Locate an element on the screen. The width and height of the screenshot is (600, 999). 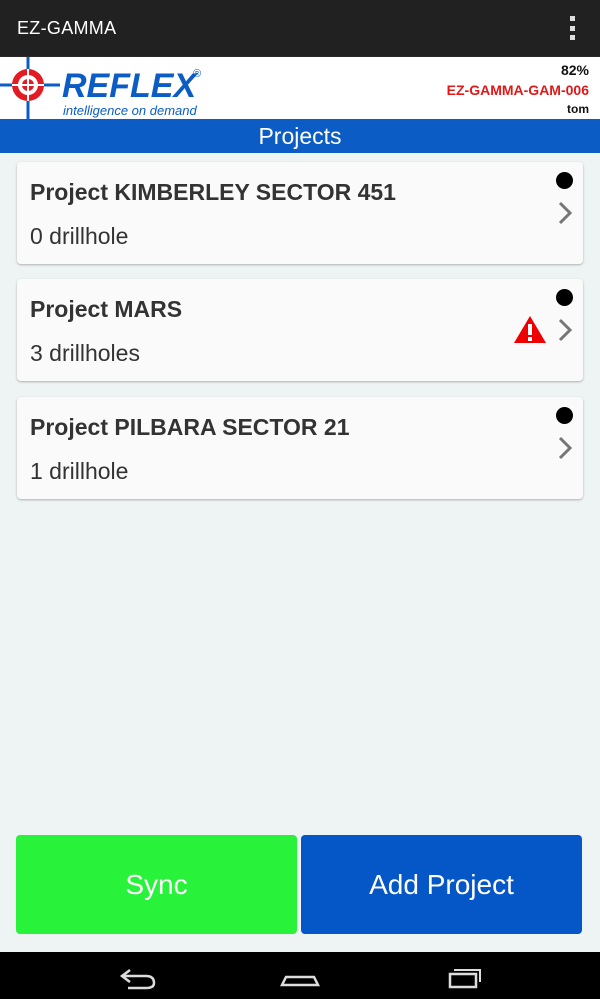
project-drillhole-count: 1 drillhole is located at coordinates (79, 471).